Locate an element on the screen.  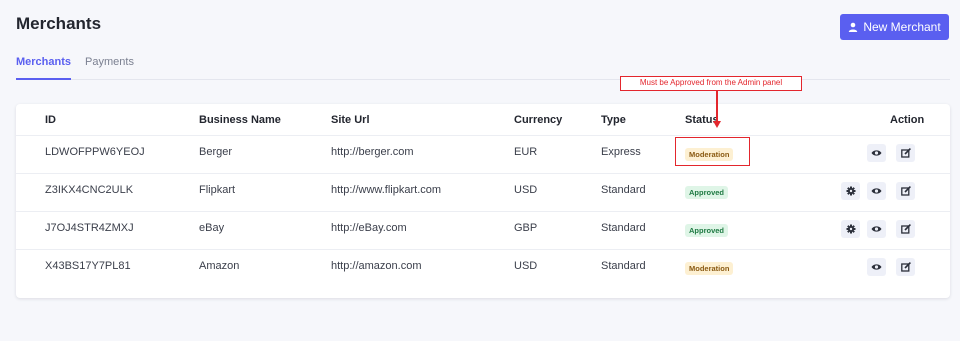
new-merchant-button: New Merchant is located at coordinates (894, 27).